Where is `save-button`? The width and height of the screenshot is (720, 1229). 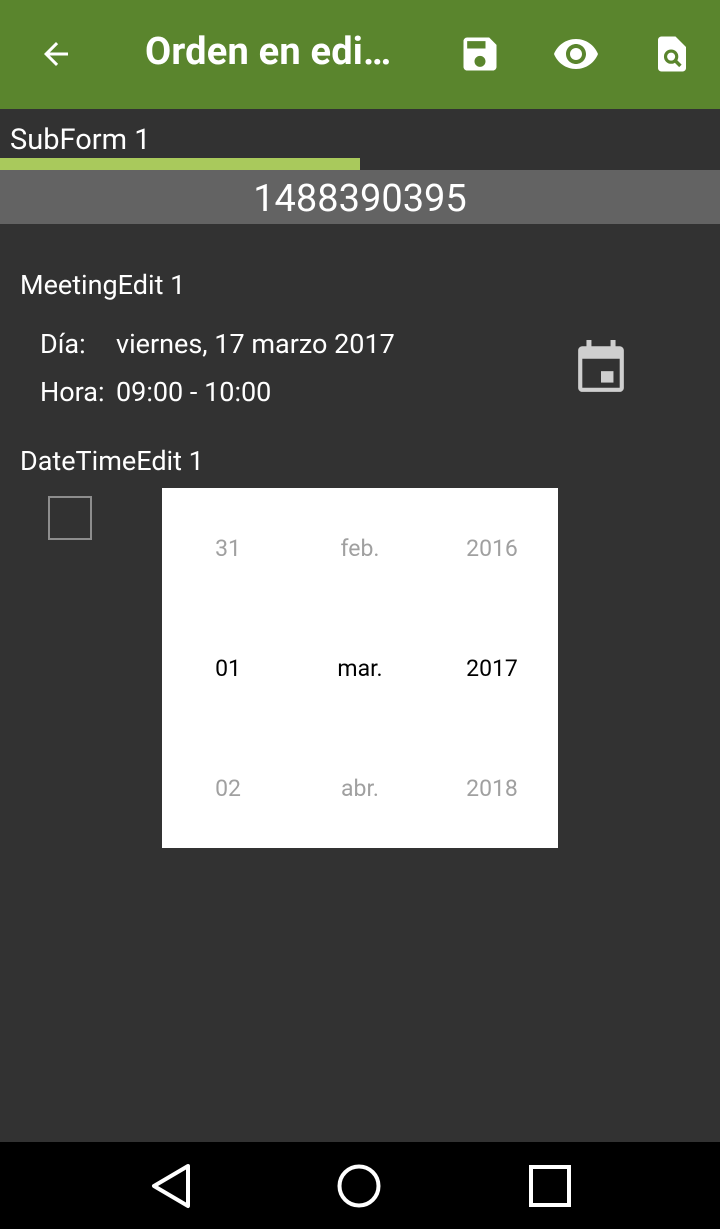 save-button is located at coordinates (480, 54).